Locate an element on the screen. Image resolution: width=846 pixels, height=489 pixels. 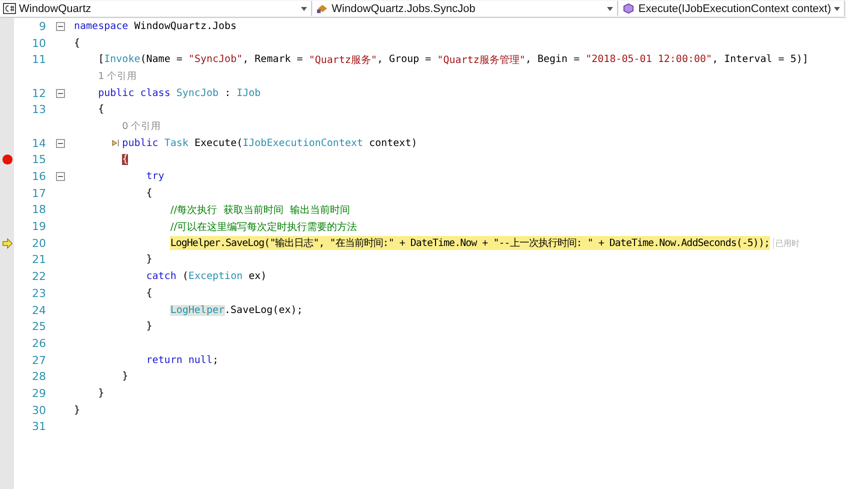
line-number: 21 is located at coordinates (39, 259).